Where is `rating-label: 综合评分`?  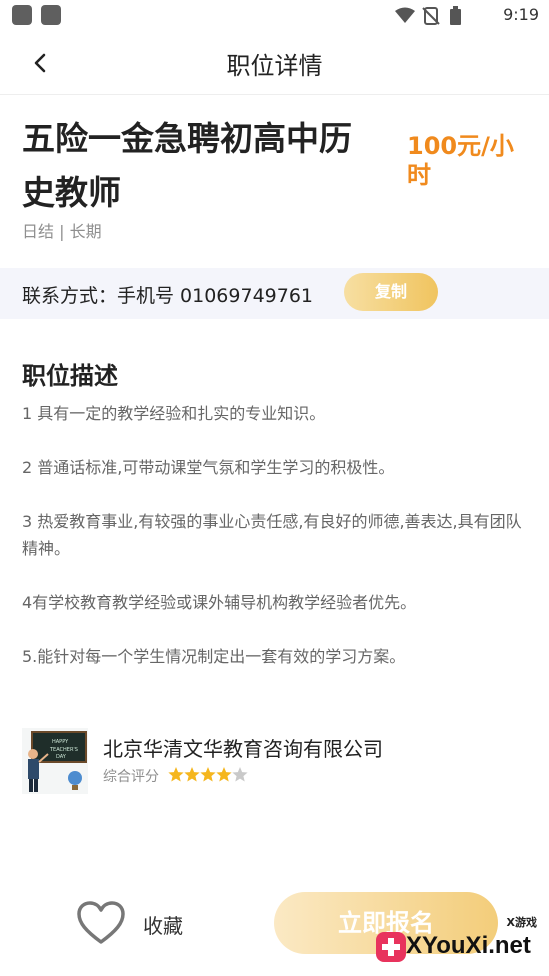 rating-label: 综合评分 is located at coordinates (131, 777).